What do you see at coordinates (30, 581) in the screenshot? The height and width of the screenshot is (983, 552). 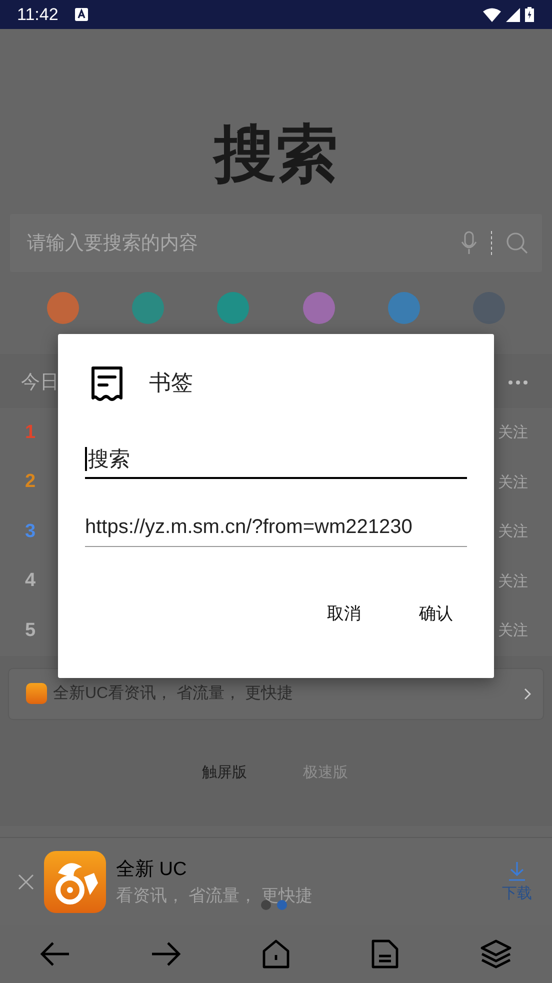 I see `rank-number: 4` at bounding box center [30, 581].